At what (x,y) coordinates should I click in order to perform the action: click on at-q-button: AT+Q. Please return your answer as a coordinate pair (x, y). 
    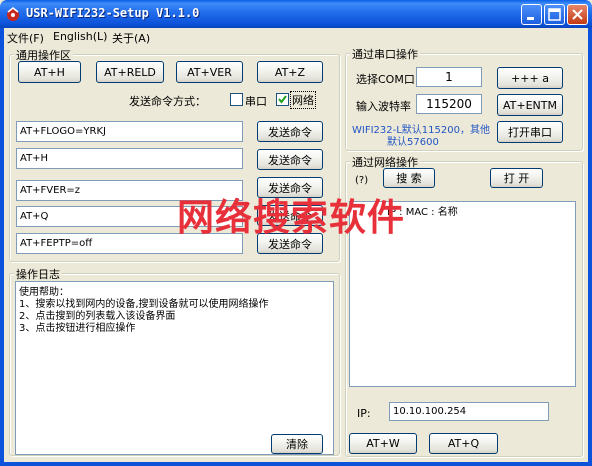
    Looking at the image, I should click on (463, 443).